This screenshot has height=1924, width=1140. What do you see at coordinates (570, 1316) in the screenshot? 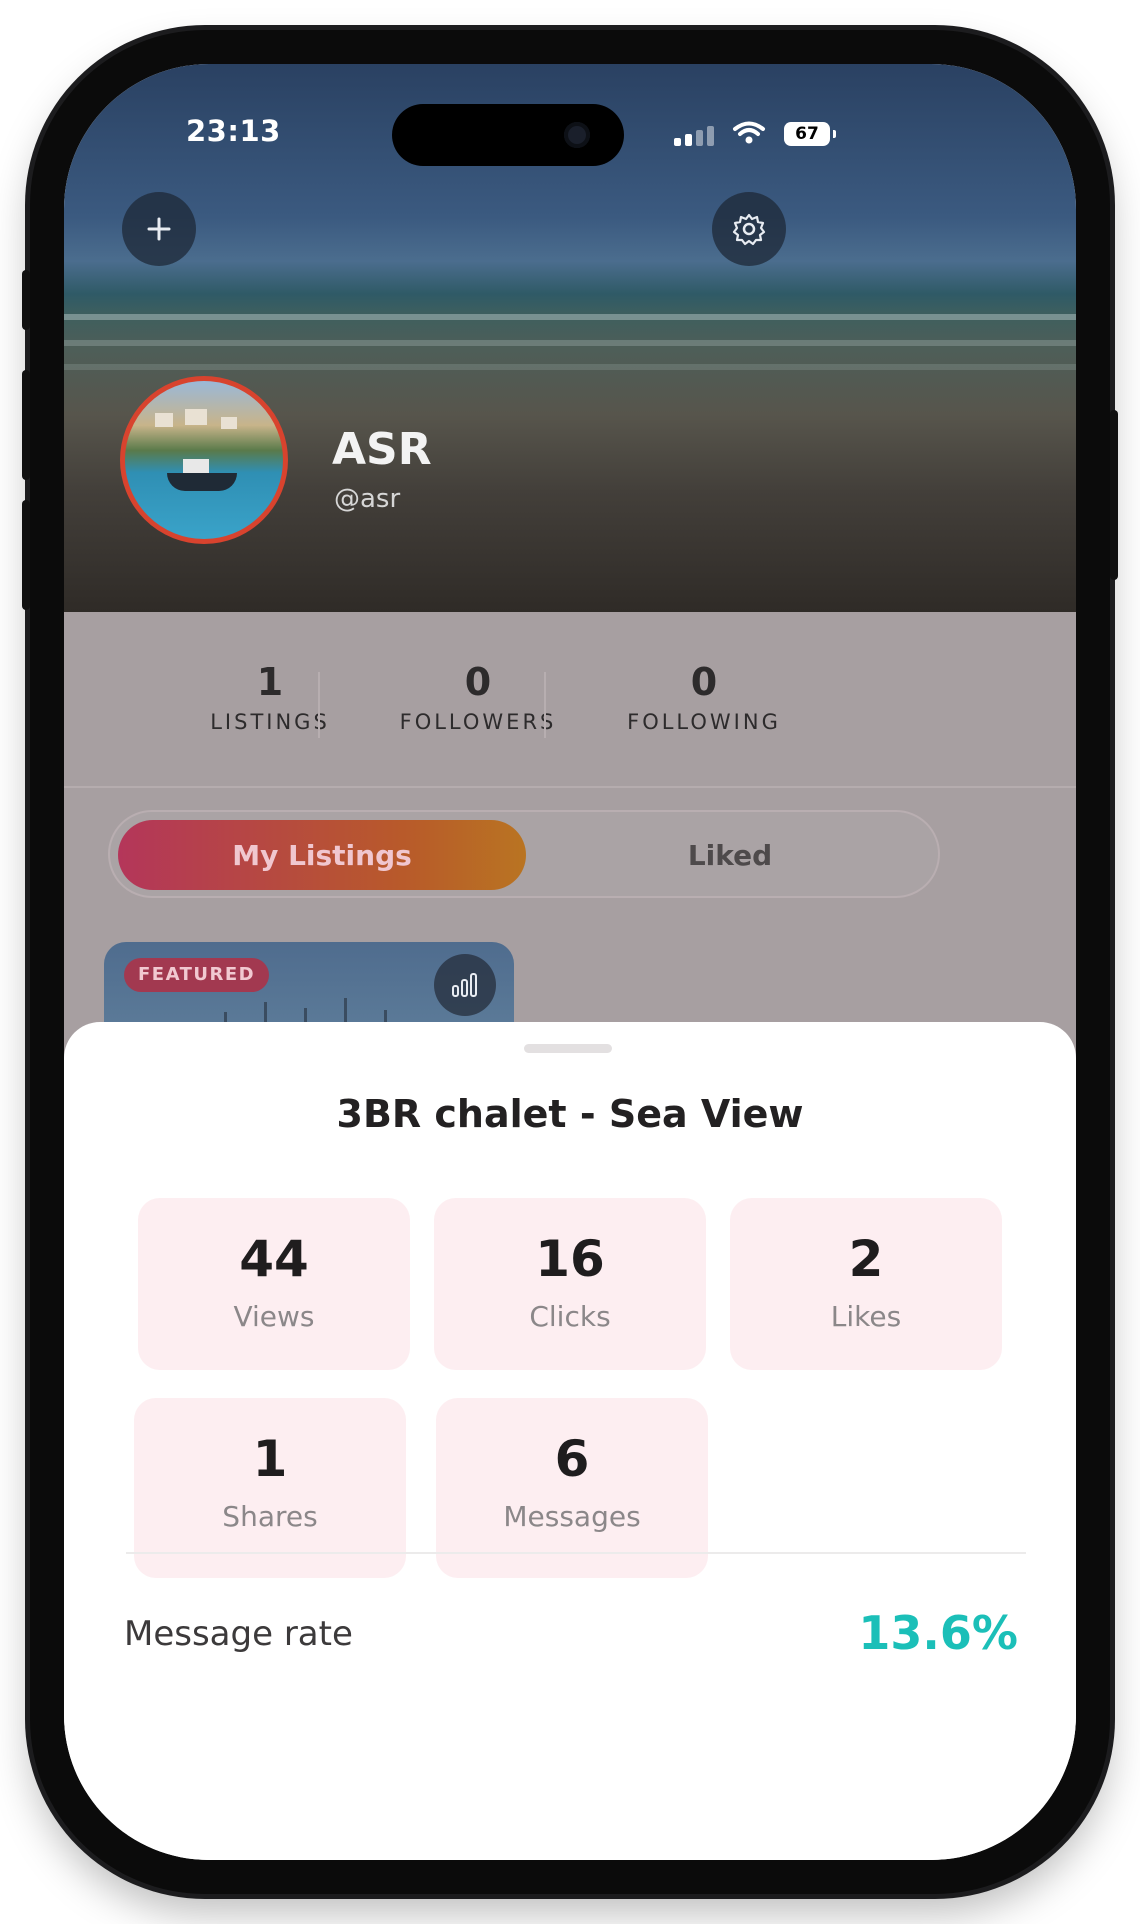
I see `metric-label: Clicks` at bounding box center [570, 1316].